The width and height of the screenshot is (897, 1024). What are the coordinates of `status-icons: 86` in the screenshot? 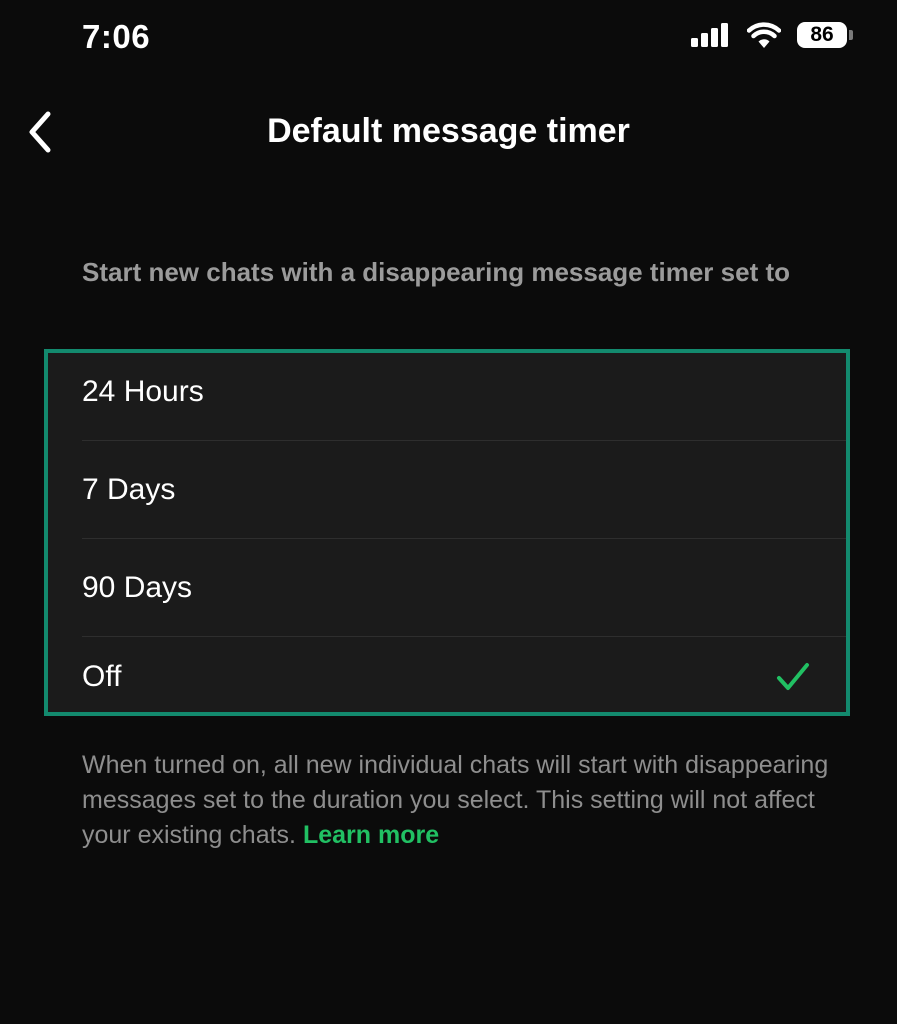 It's located at (772, 35).